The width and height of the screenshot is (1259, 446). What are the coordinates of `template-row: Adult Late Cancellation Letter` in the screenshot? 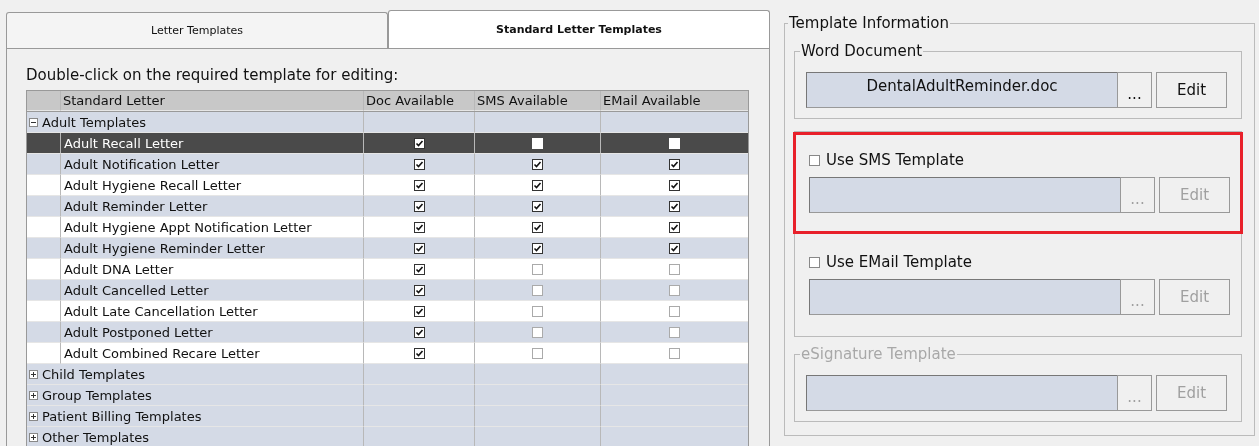 It's located at (387, 311).